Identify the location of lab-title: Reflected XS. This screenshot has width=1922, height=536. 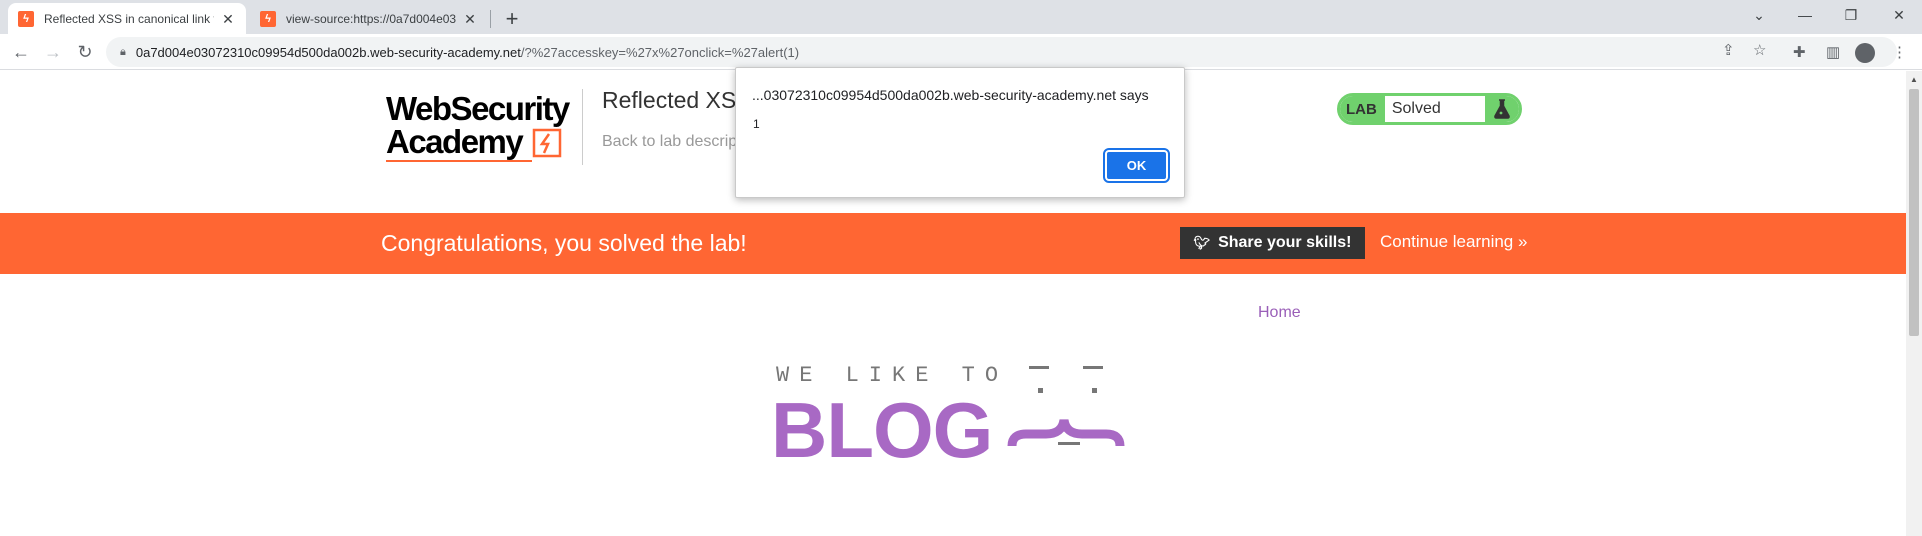
(669, 100).